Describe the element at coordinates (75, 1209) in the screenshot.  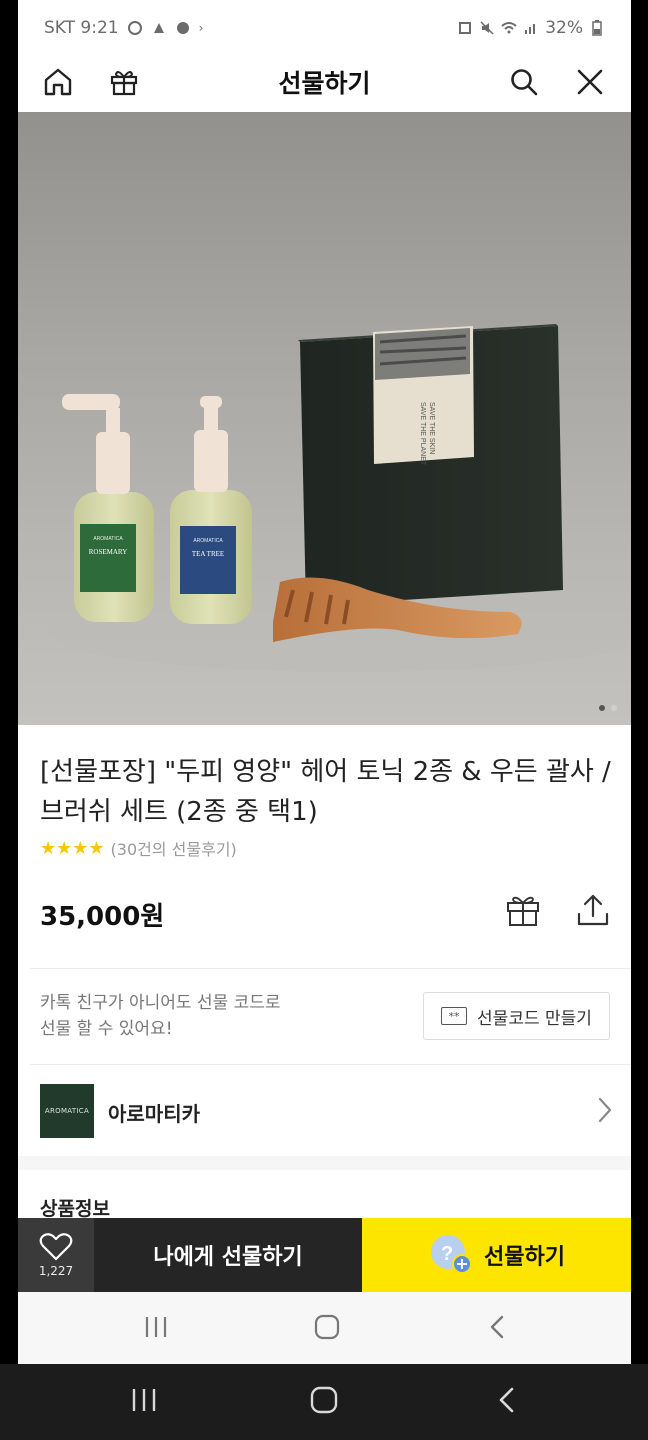
I see `product-info-section-title: 상품정보` at that location.